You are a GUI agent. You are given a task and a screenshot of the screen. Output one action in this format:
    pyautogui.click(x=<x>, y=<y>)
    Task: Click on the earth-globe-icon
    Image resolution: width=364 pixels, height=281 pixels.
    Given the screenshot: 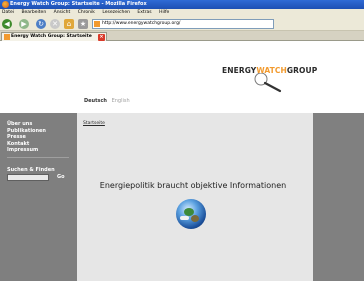 What is the action you would take?
    pyautogui.click(x=191, y=214)
    